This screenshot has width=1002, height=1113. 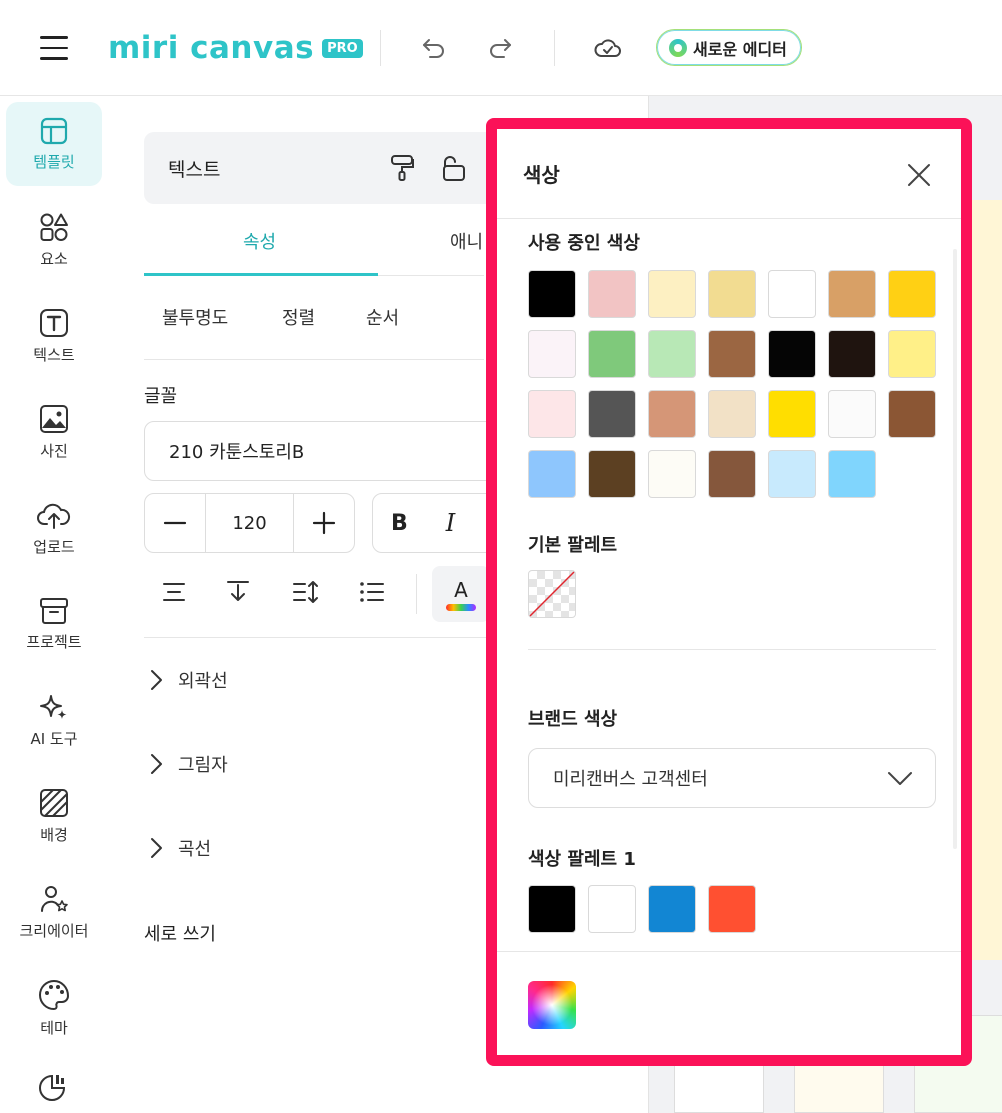 What do you see at coordinates (900, 778) in the screenshot?
I see `chevron-down-icon` at bounding box center [900, 778].